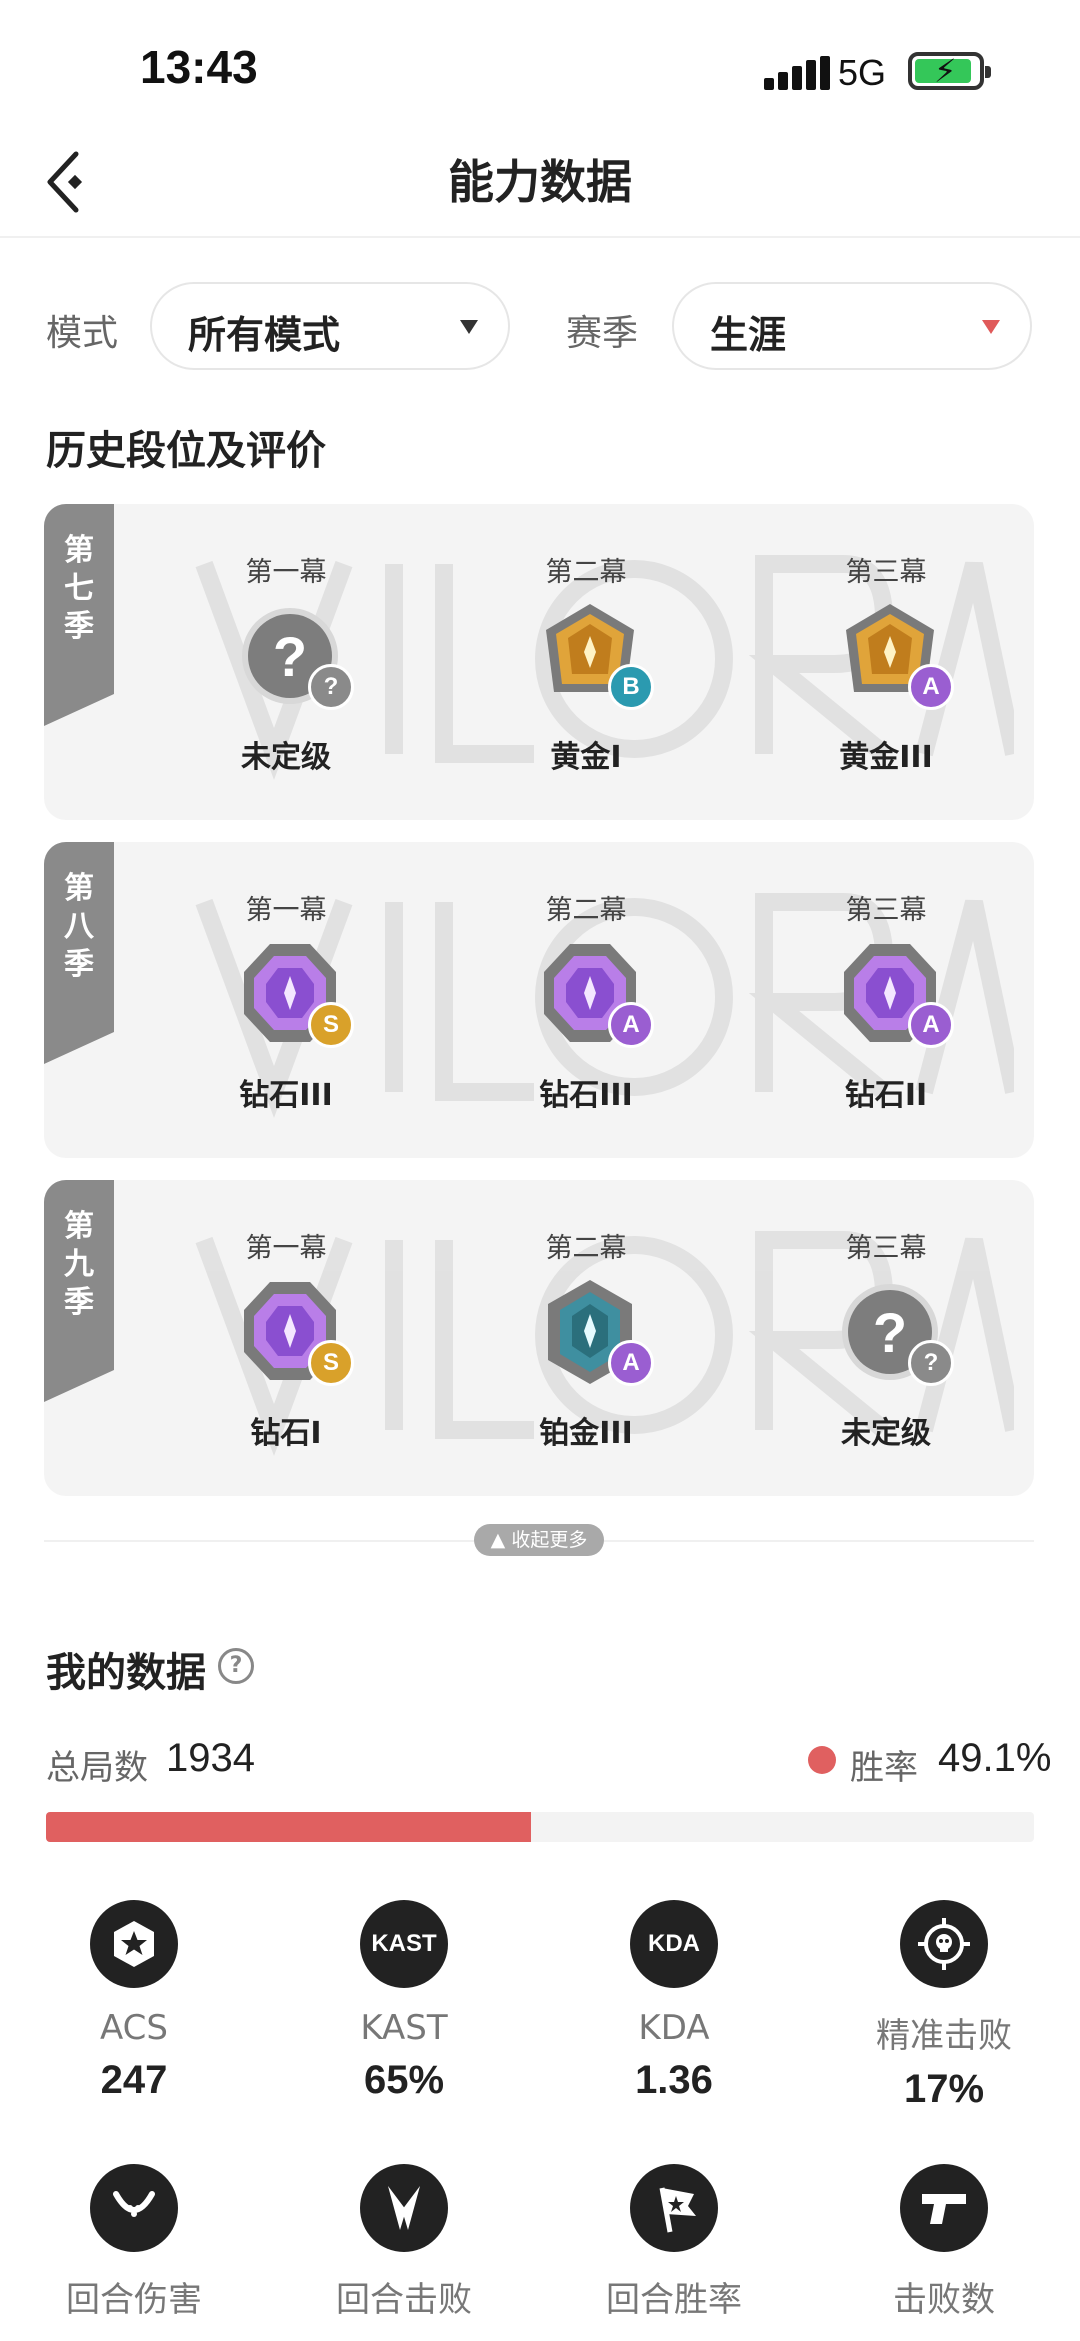 Image resolution: width=1080 pixels, height=2341 pixels. What do you see at coordinates (944, 2006) in the screenshot?
I see `stat-item: 精准击败 17%` at bounding box center [944, 2006].